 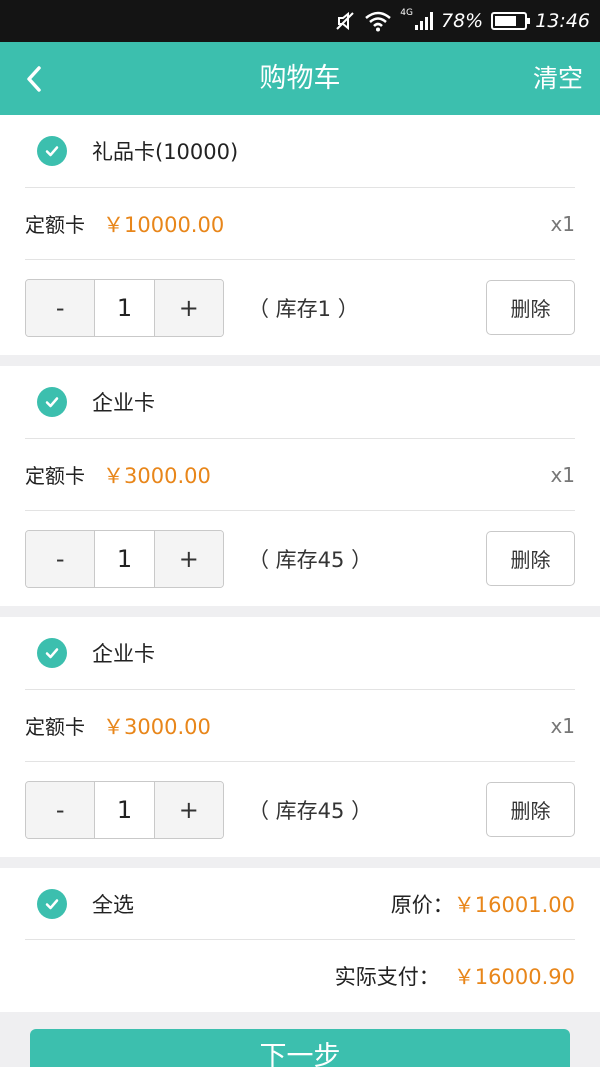 What do you see at coordinates (562, 21) in the screenshot?
I see `clock: 13:46` at bounding box center [562, 21].